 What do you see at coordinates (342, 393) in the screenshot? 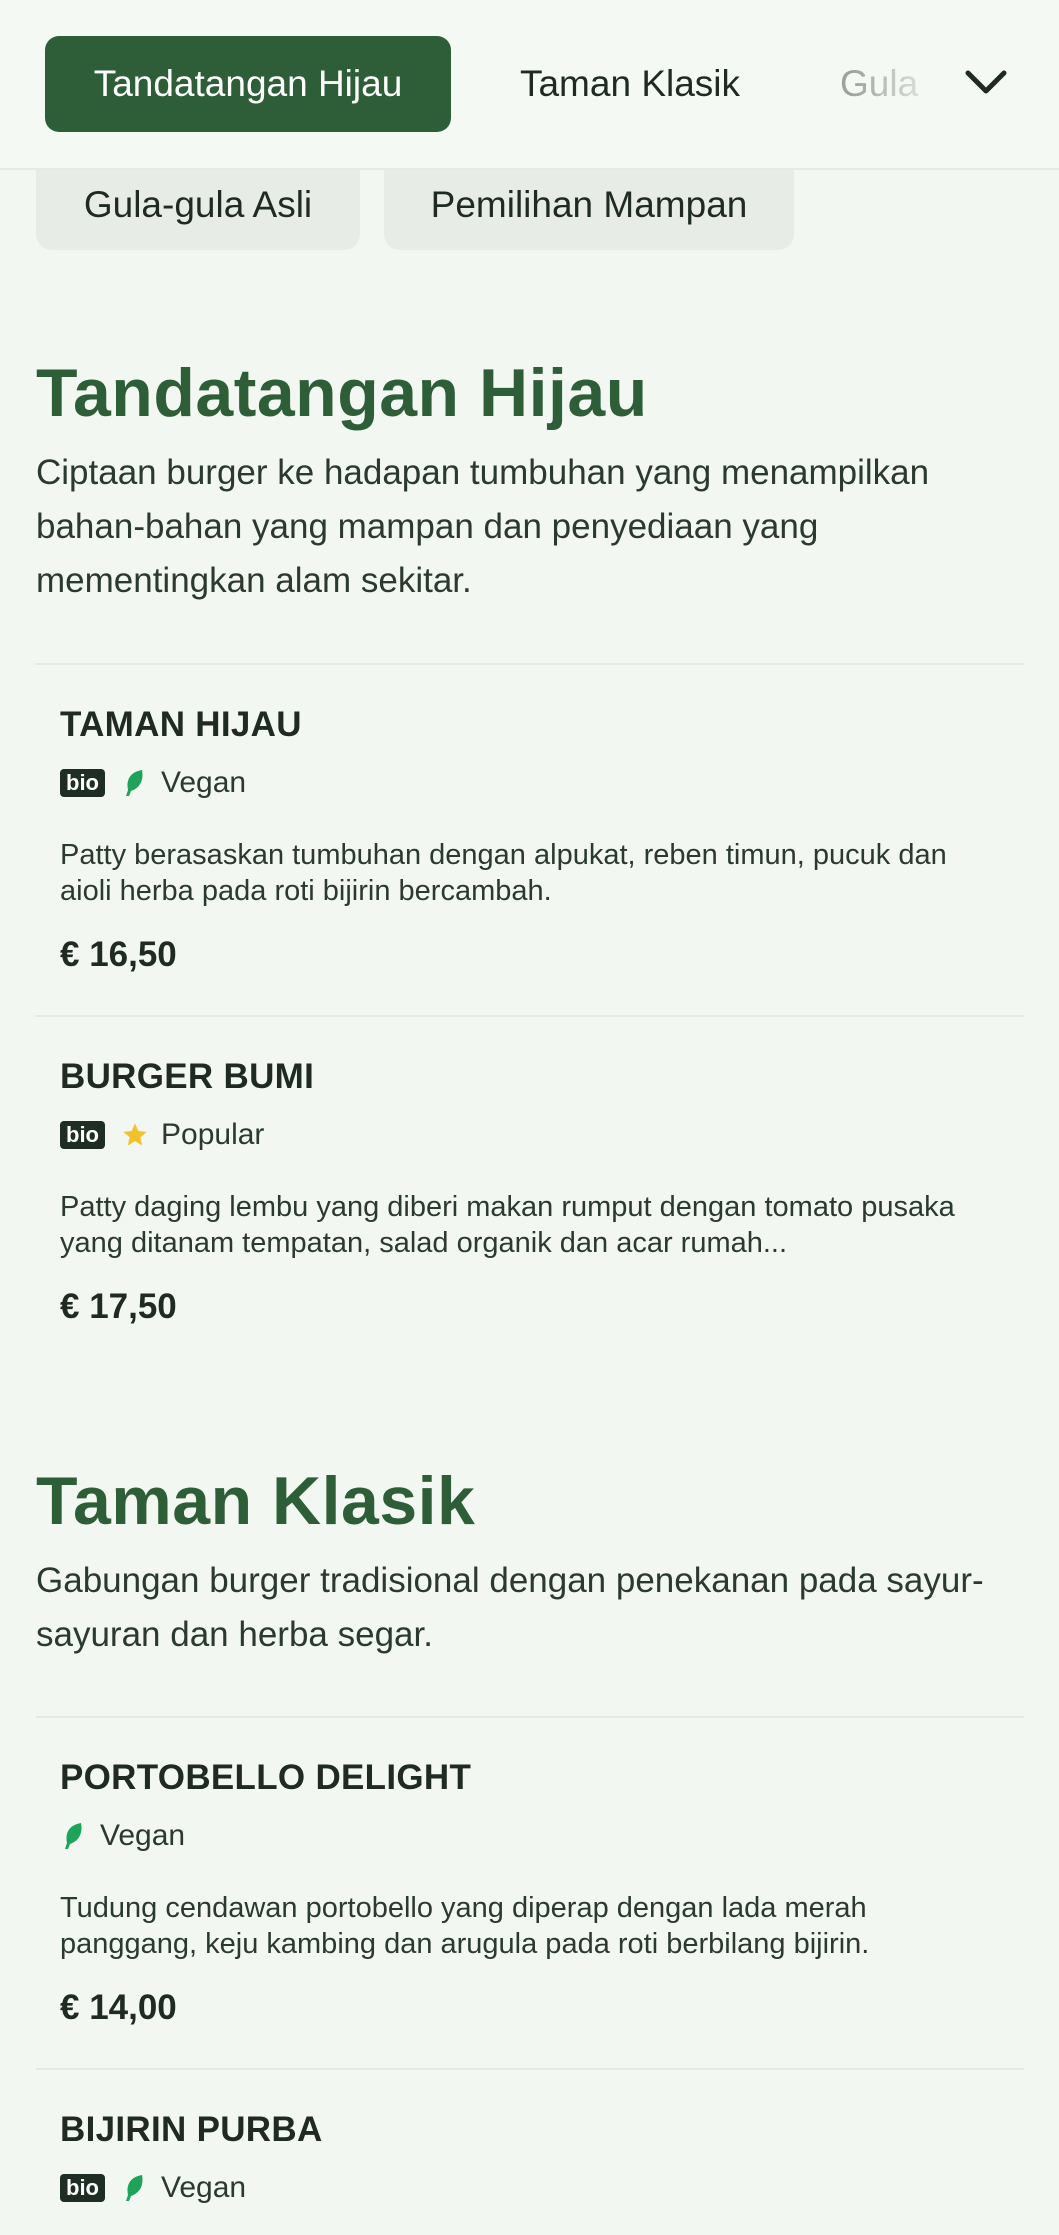
I see `section-title: Tandatangan Hijau` at bounding box center [342, 393].